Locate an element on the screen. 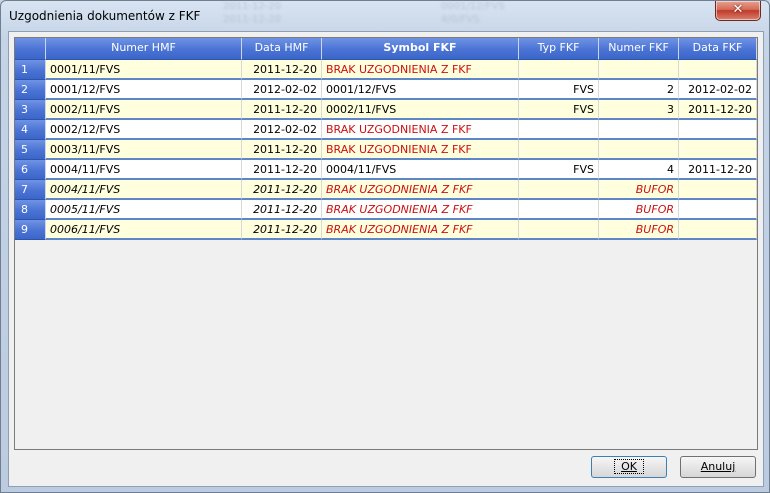 The width and height of the screenshot is (770, 493). row-number: 5 is located at coordinates (30, 150).